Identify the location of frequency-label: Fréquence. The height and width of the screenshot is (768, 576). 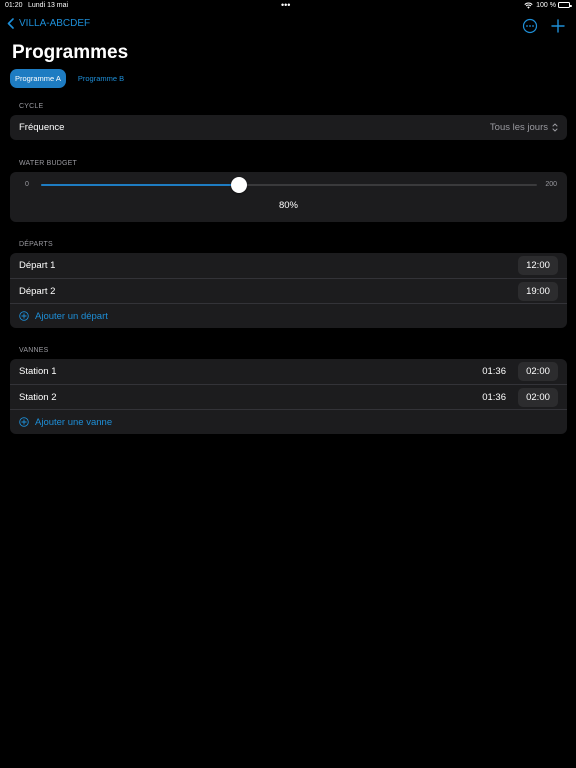
(42, 127).